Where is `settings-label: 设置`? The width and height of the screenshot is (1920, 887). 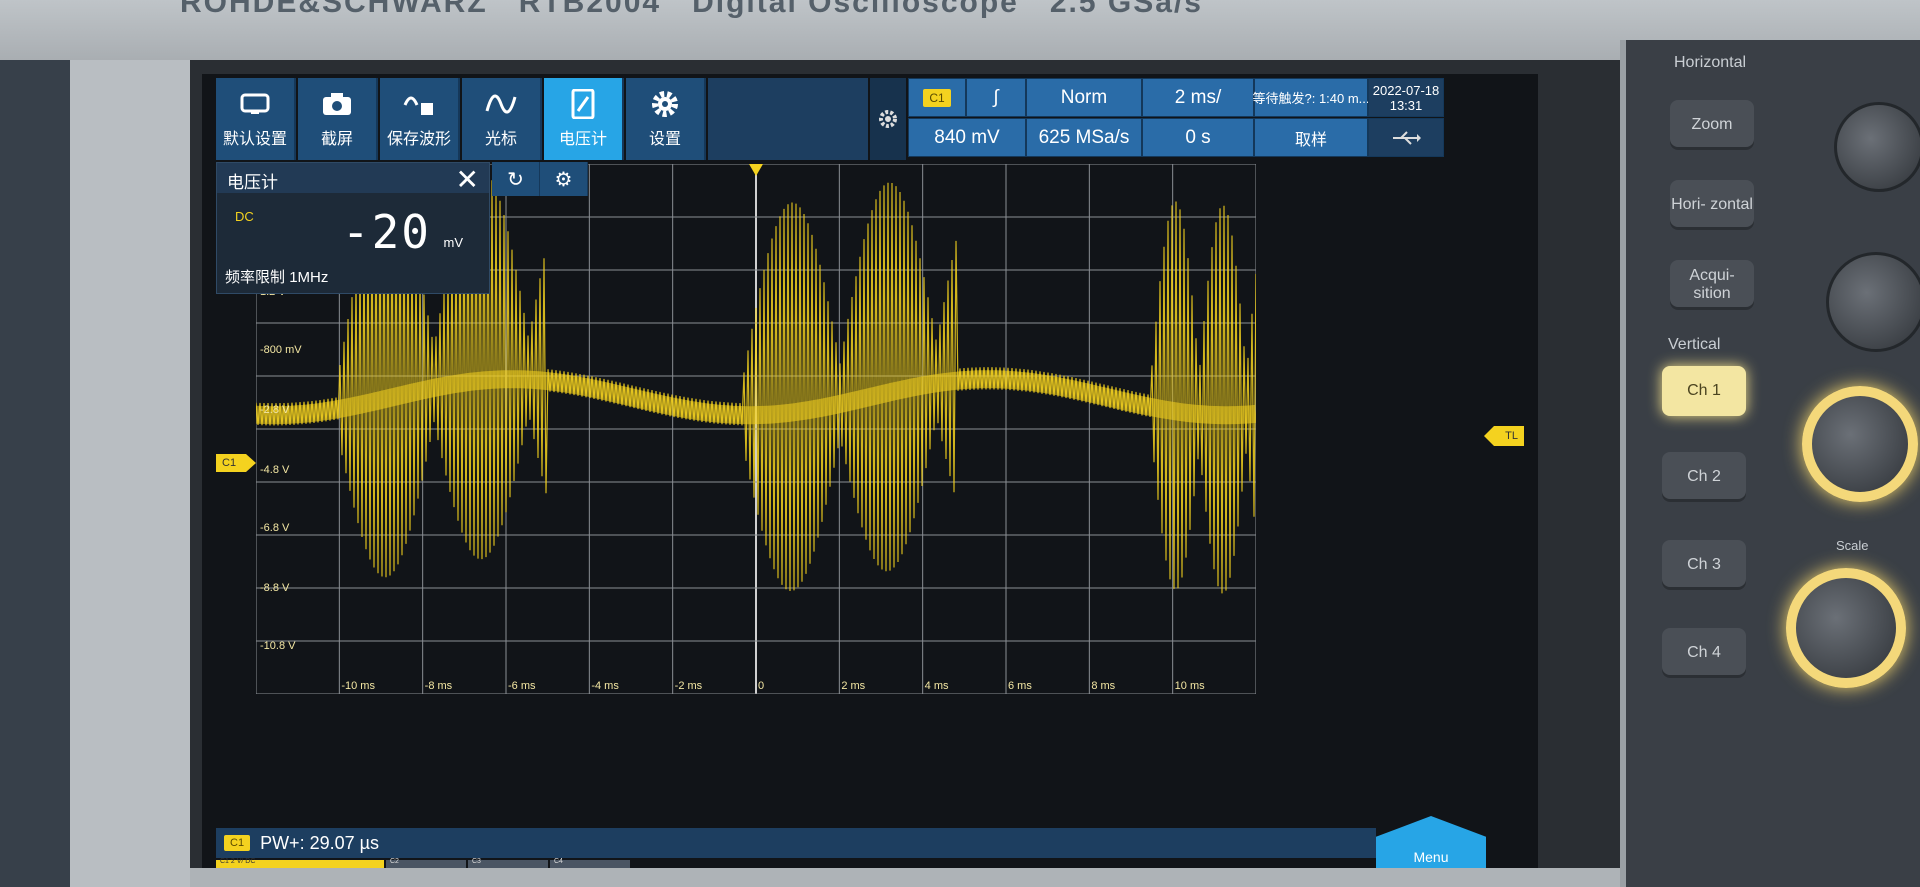
settings-label: 设置 is located at coordinates (664, 139).